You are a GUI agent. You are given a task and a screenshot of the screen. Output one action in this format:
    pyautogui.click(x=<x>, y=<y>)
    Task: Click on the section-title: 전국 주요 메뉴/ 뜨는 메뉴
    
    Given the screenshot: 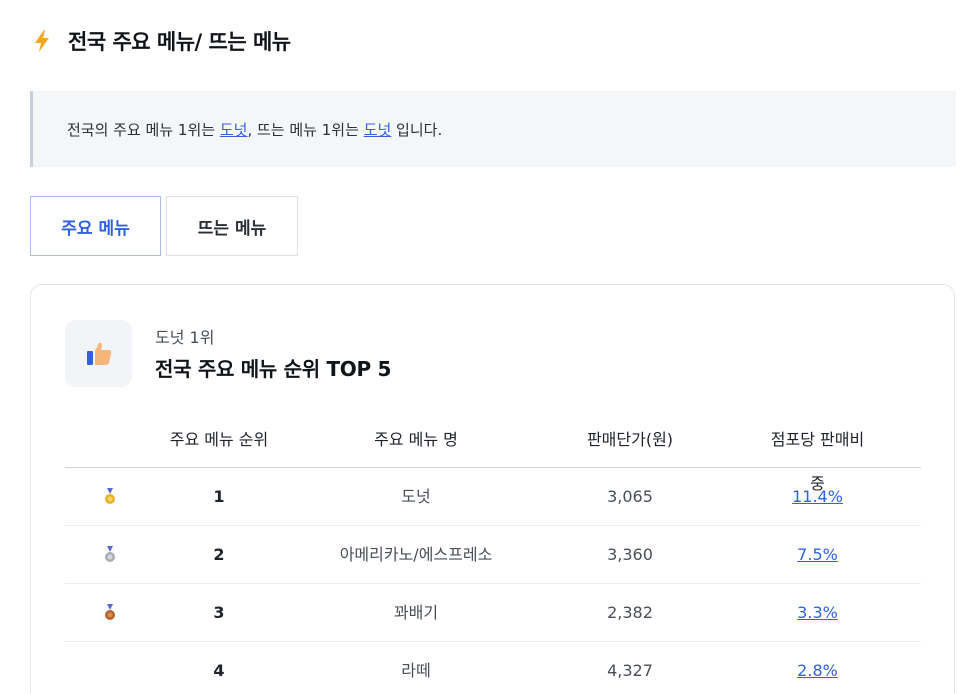 What is the action you would take?
    pyautogui.click(x=179, y=42)
    